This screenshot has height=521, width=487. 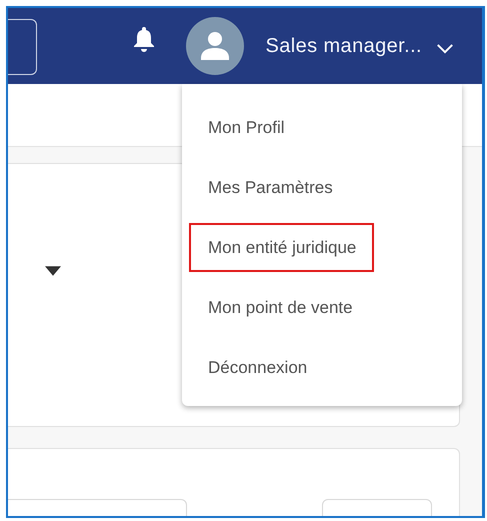 I want to click on menu-item: Mon Profil, so click(x=249, y=127).